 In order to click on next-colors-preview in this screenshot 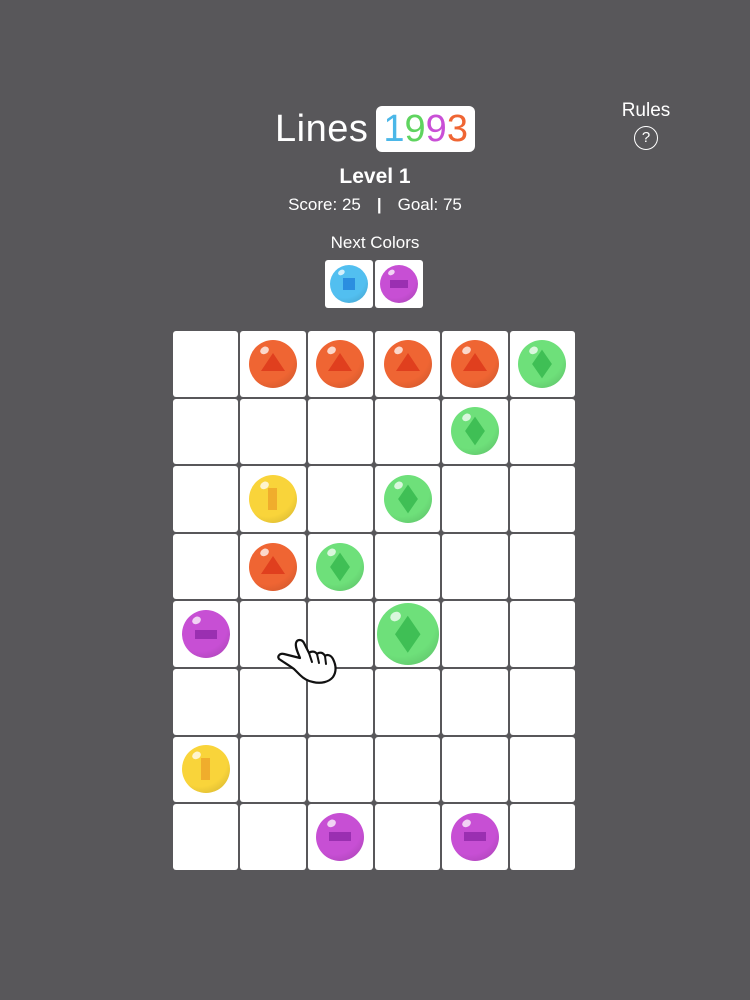, I will do `click(374, 284)`.